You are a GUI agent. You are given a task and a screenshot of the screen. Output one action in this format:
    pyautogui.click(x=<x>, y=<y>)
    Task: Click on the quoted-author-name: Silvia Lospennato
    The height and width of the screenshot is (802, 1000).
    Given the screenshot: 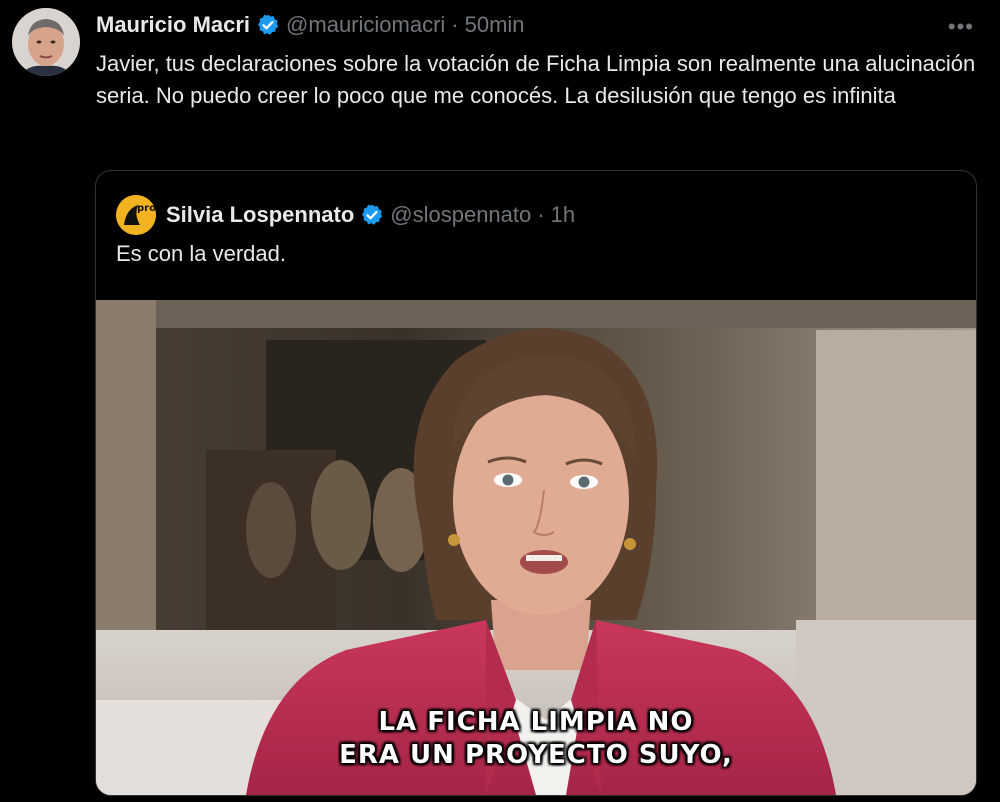 What is the action you would take?
    pyautogui.click(x=260, y=215)
    